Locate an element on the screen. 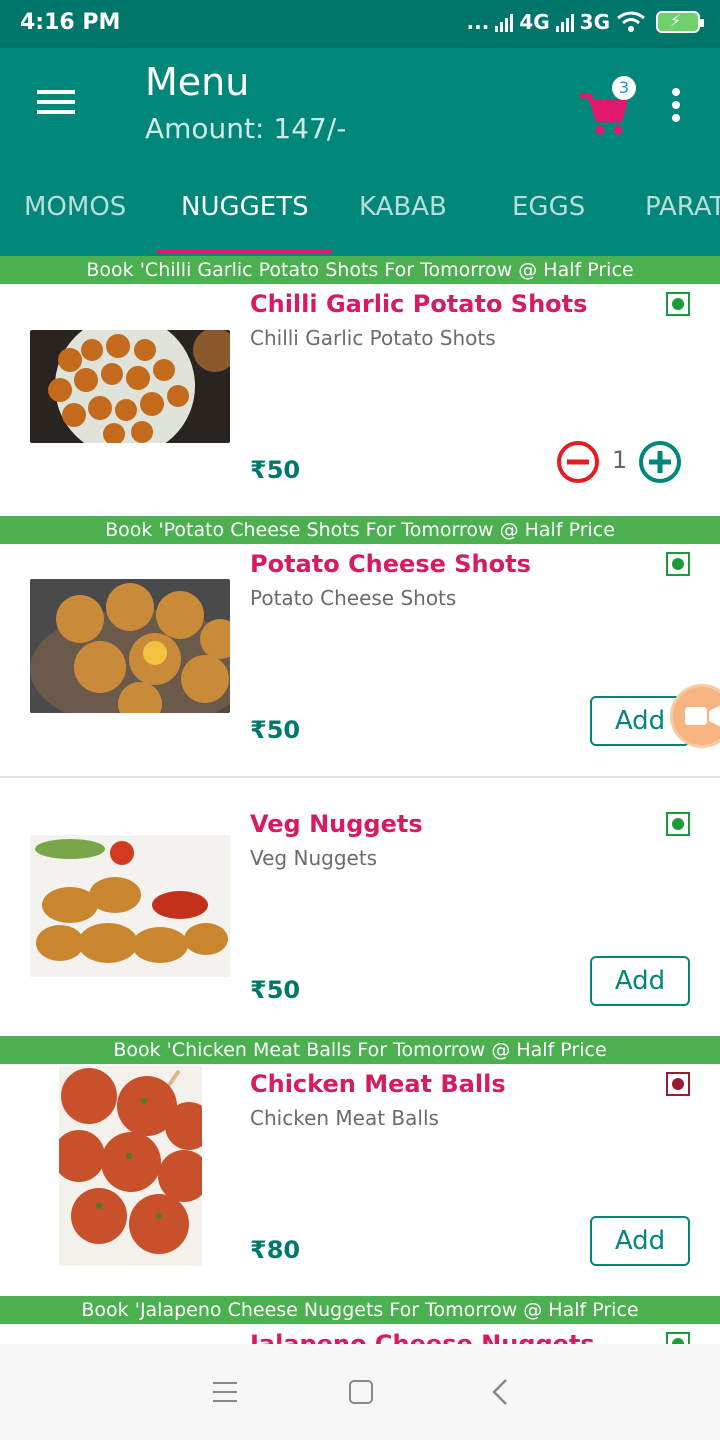  back-icon is located at coordinates (500, 1392).